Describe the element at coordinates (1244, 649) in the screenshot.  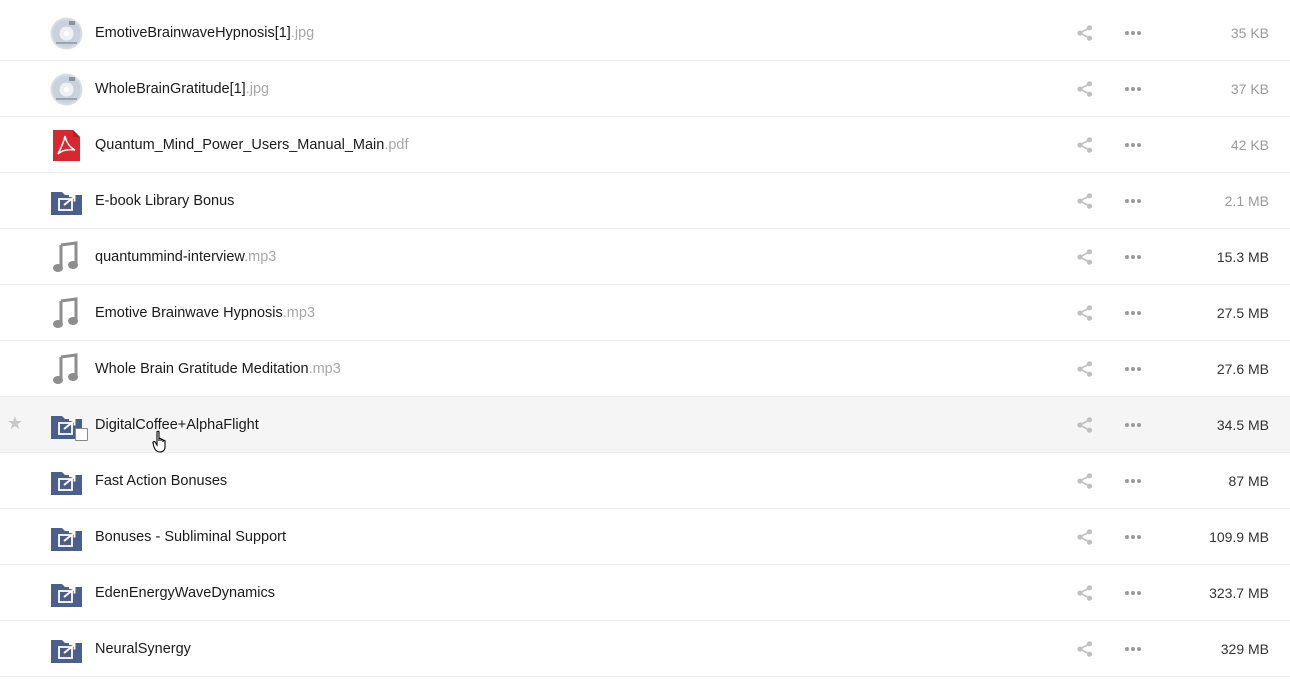
I see `file-size: 329 MB` at that location.